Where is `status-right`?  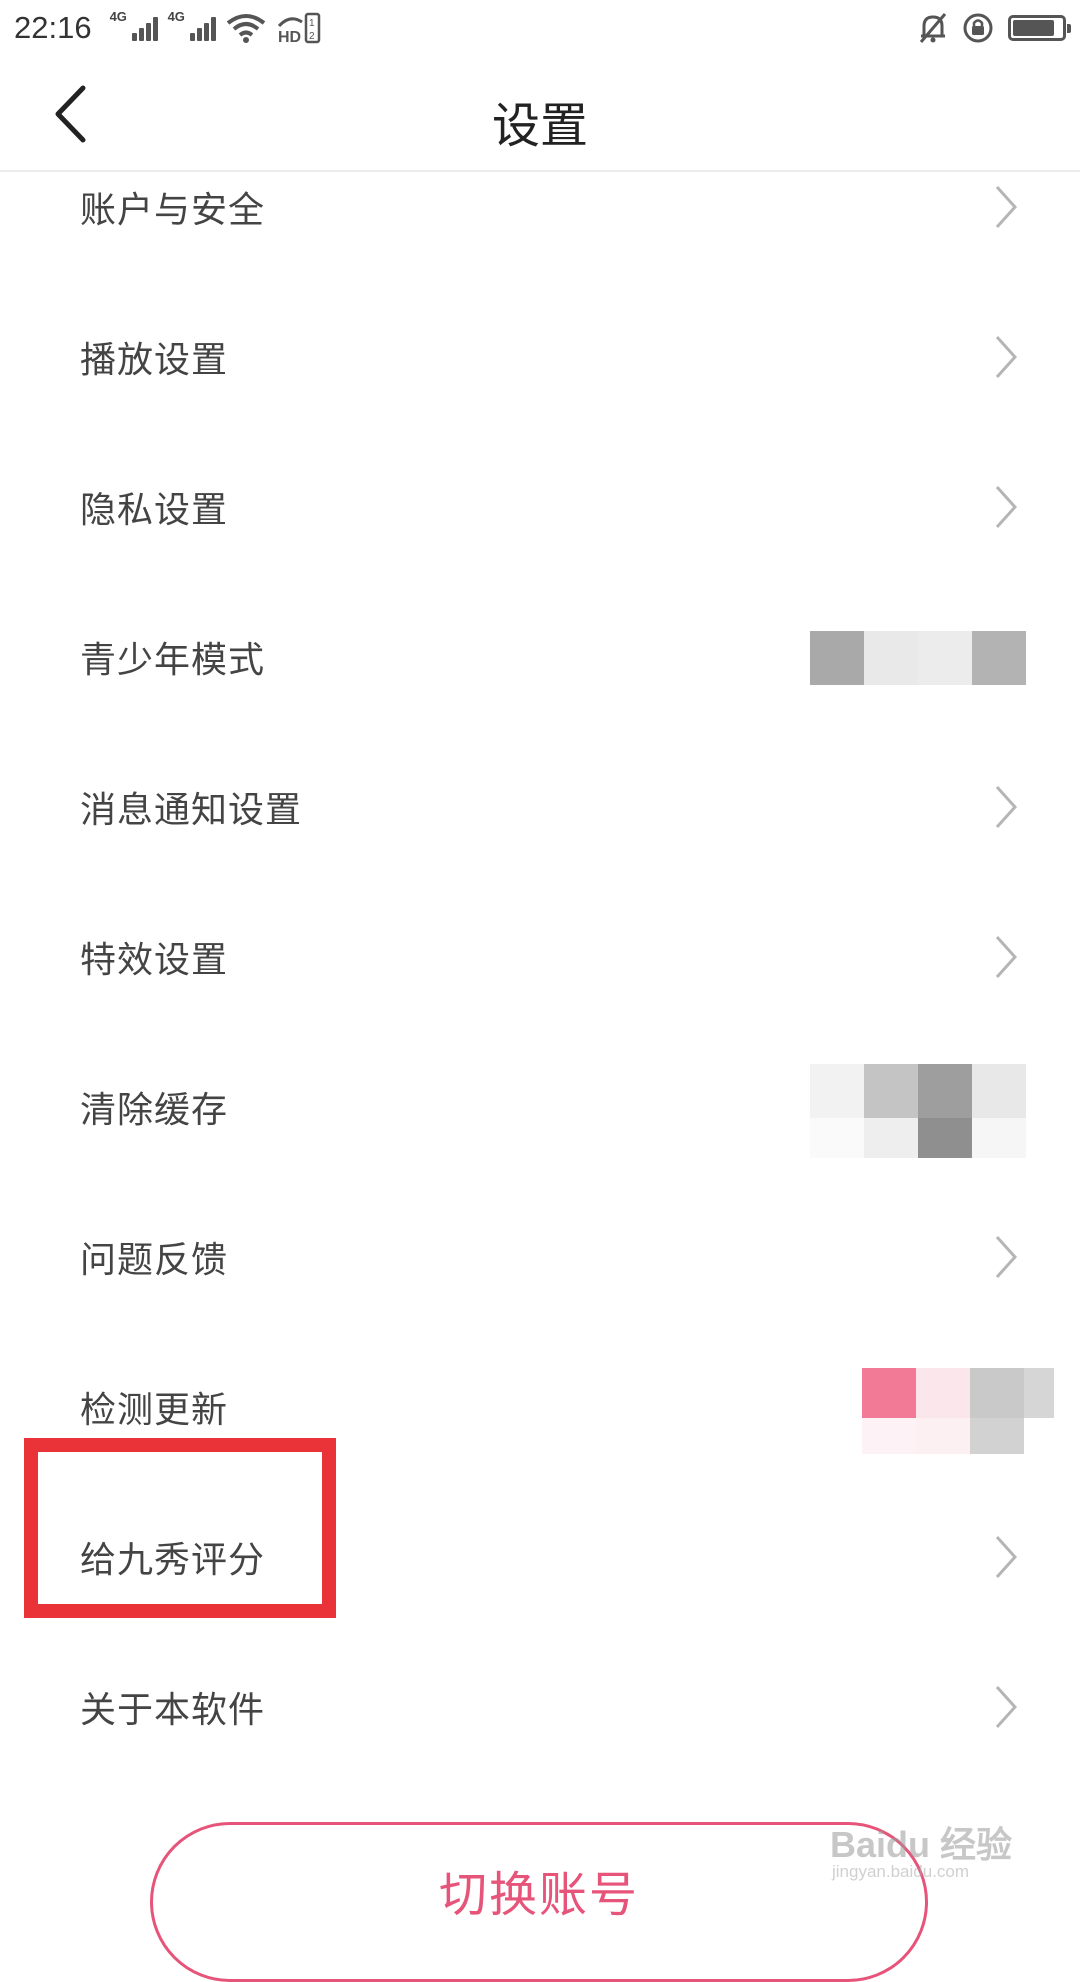
status-right is located at coordinates (994, 28).